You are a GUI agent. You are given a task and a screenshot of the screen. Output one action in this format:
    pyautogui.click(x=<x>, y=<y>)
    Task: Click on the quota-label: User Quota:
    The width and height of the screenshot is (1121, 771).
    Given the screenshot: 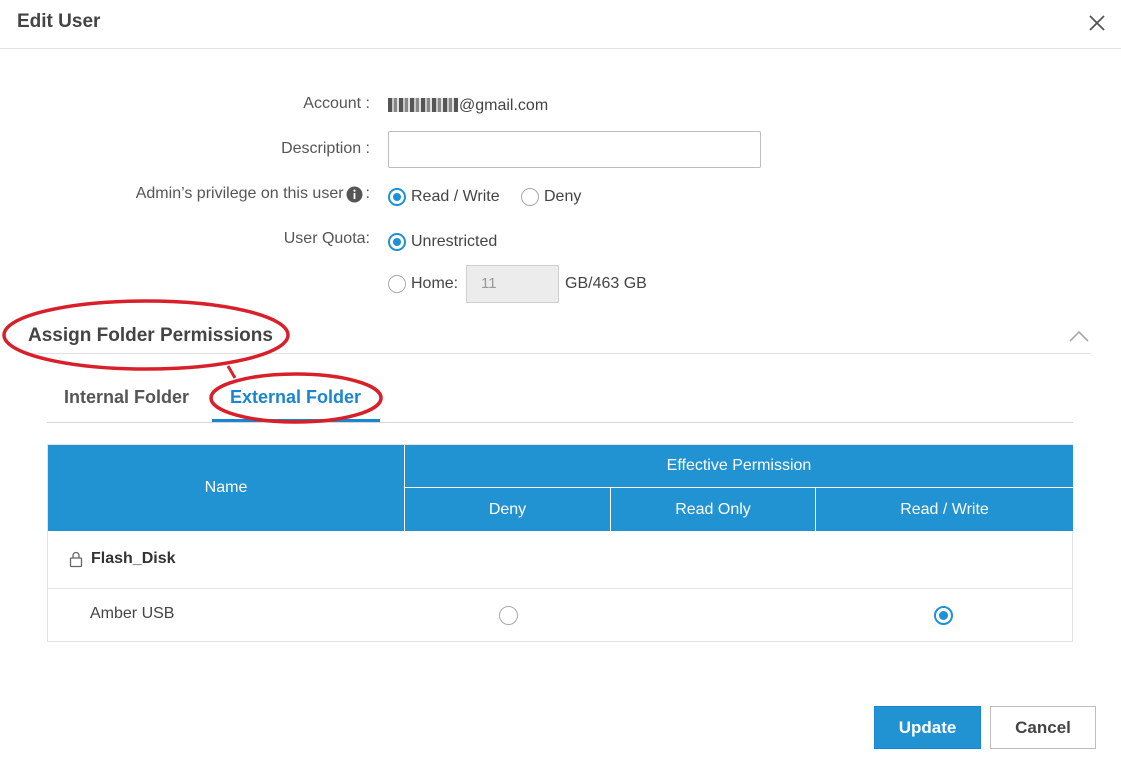 What is the action you would take?
    pyautogui.click(x=326, y=238)
    